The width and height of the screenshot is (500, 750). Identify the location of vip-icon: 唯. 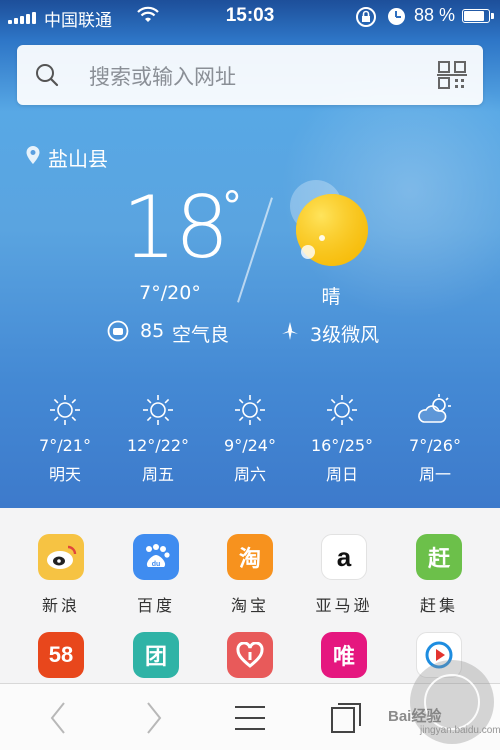
(344, 655).